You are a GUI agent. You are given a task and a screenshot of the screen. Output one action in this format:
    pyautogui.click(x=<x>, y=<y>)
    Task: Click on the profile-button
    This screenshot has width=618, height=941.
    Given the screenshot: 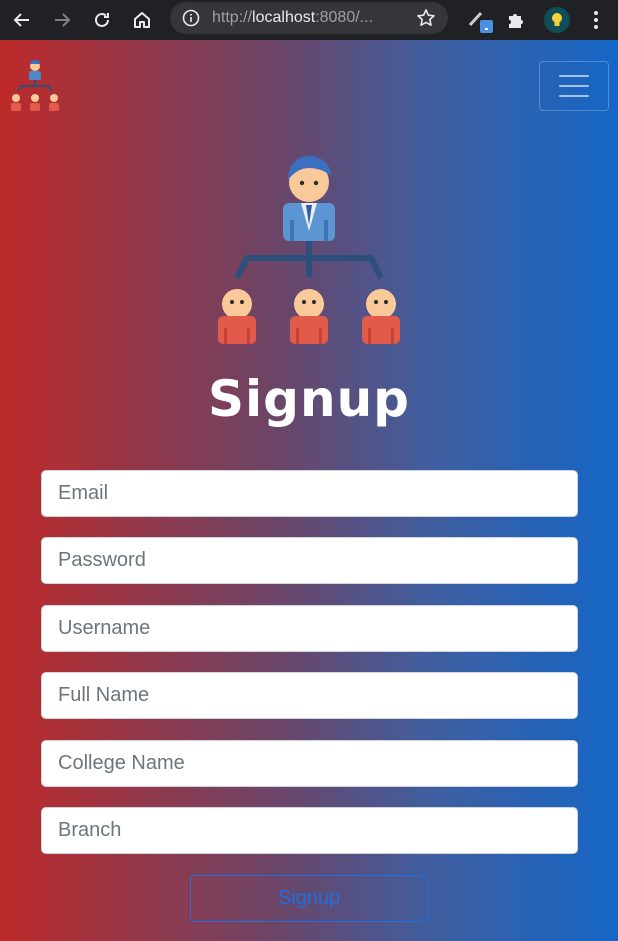 What is the action you would take?
    pyautogui.click(x=557, y=20)
    